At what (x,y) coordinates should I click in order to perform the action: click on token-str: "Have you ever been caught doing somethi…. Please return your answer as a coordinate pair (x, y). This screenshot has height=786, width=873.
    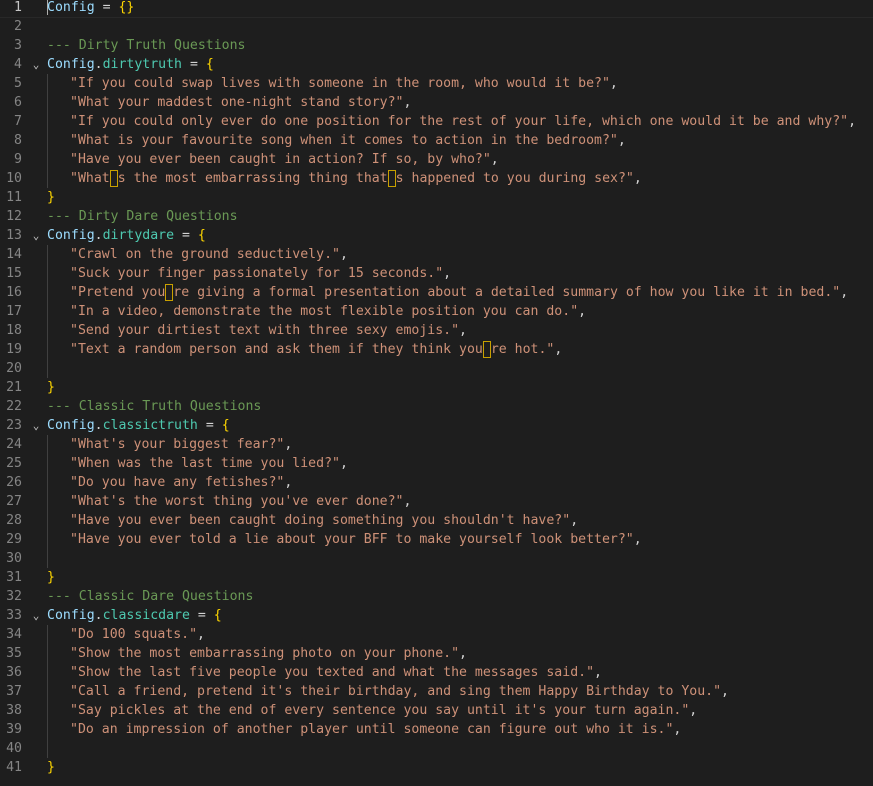
    Looking at the image, I should click on (320, 520).